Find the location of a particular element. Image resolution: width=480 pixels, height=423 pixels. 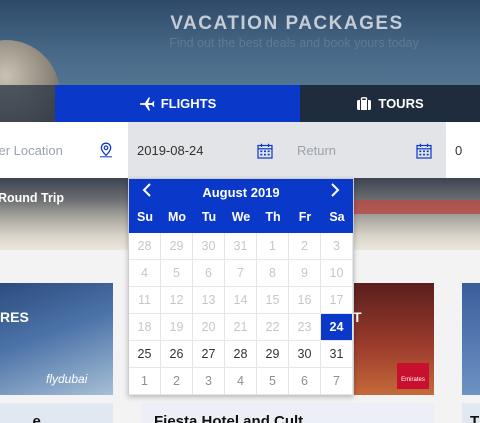

map-pin-icon is located at coordinates (106, 150).